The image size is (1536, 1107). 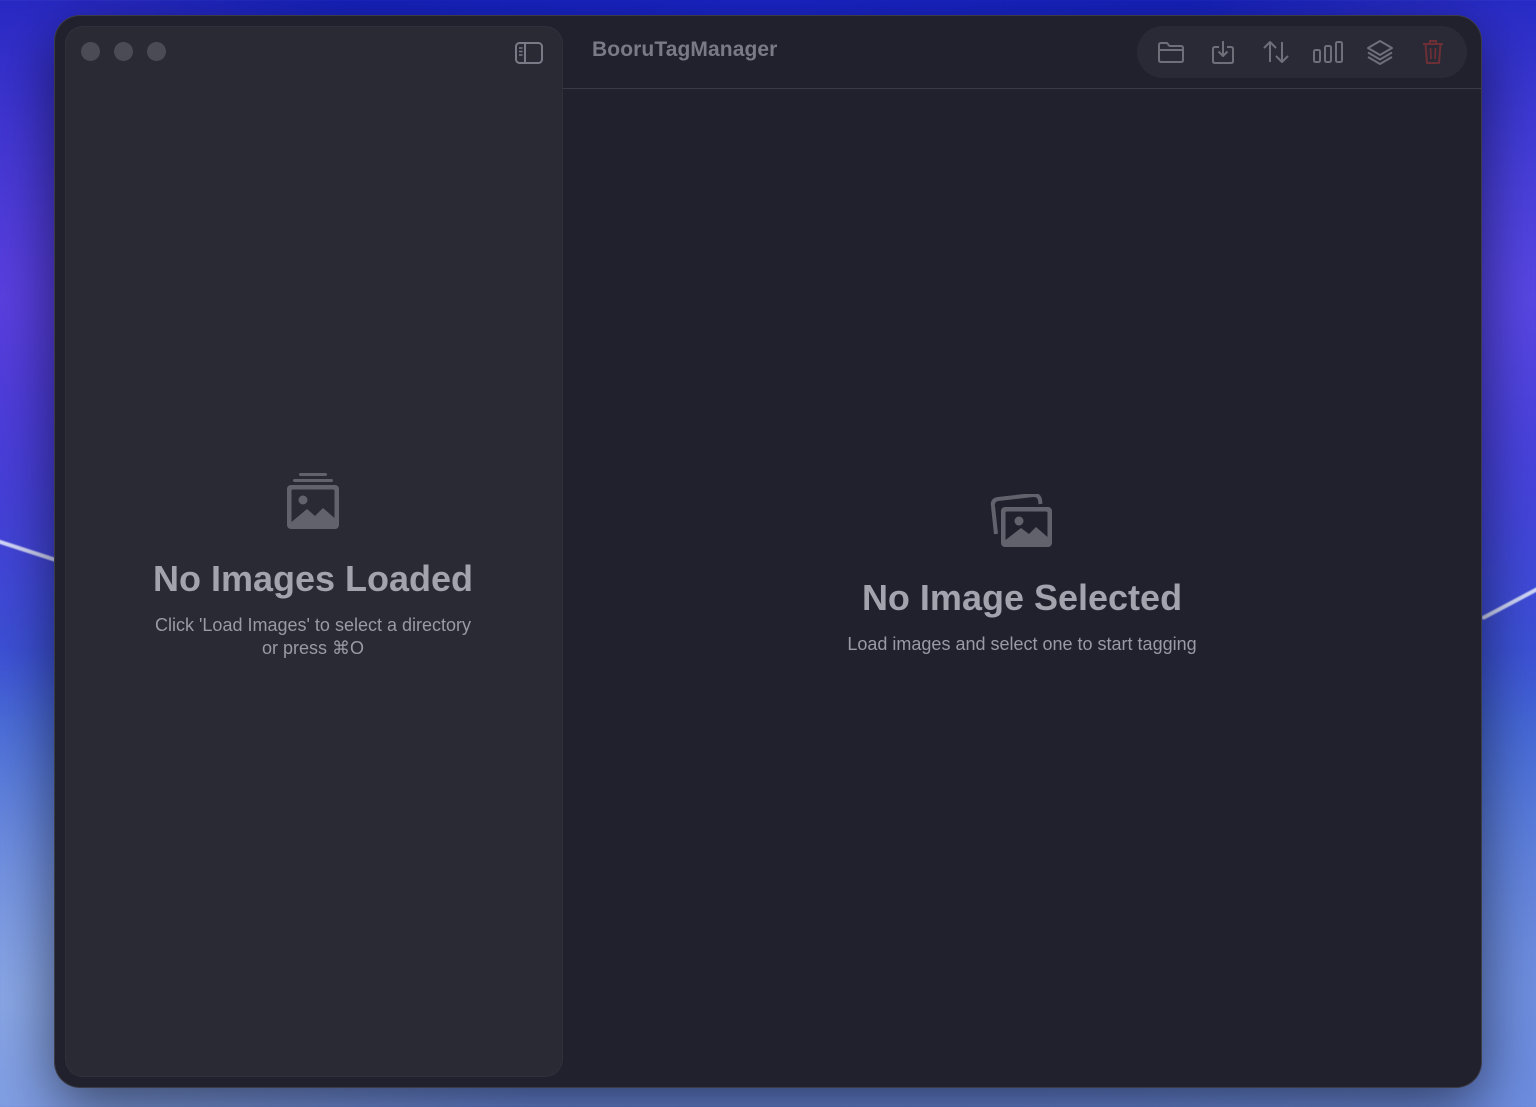 What do you see at coordinates (313, 501) in the screenshot?
I see `photo-stack-icon` at bounding box center [313, 501].